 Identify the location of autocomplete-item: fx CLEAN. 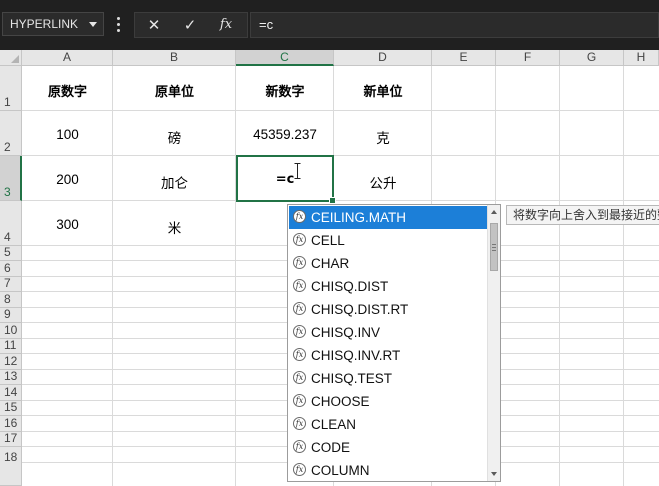
(388, 424).